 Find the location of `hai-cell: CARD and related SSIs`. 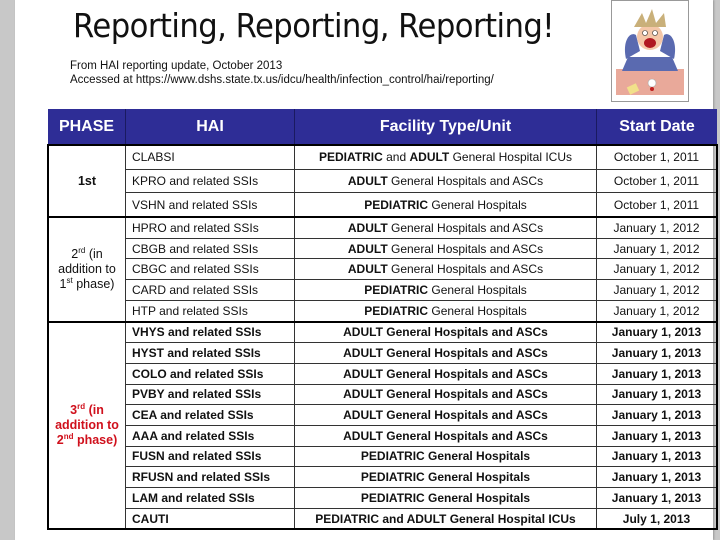

hai-cell: CARD and related SSIs is located at coordinates (210, 290).